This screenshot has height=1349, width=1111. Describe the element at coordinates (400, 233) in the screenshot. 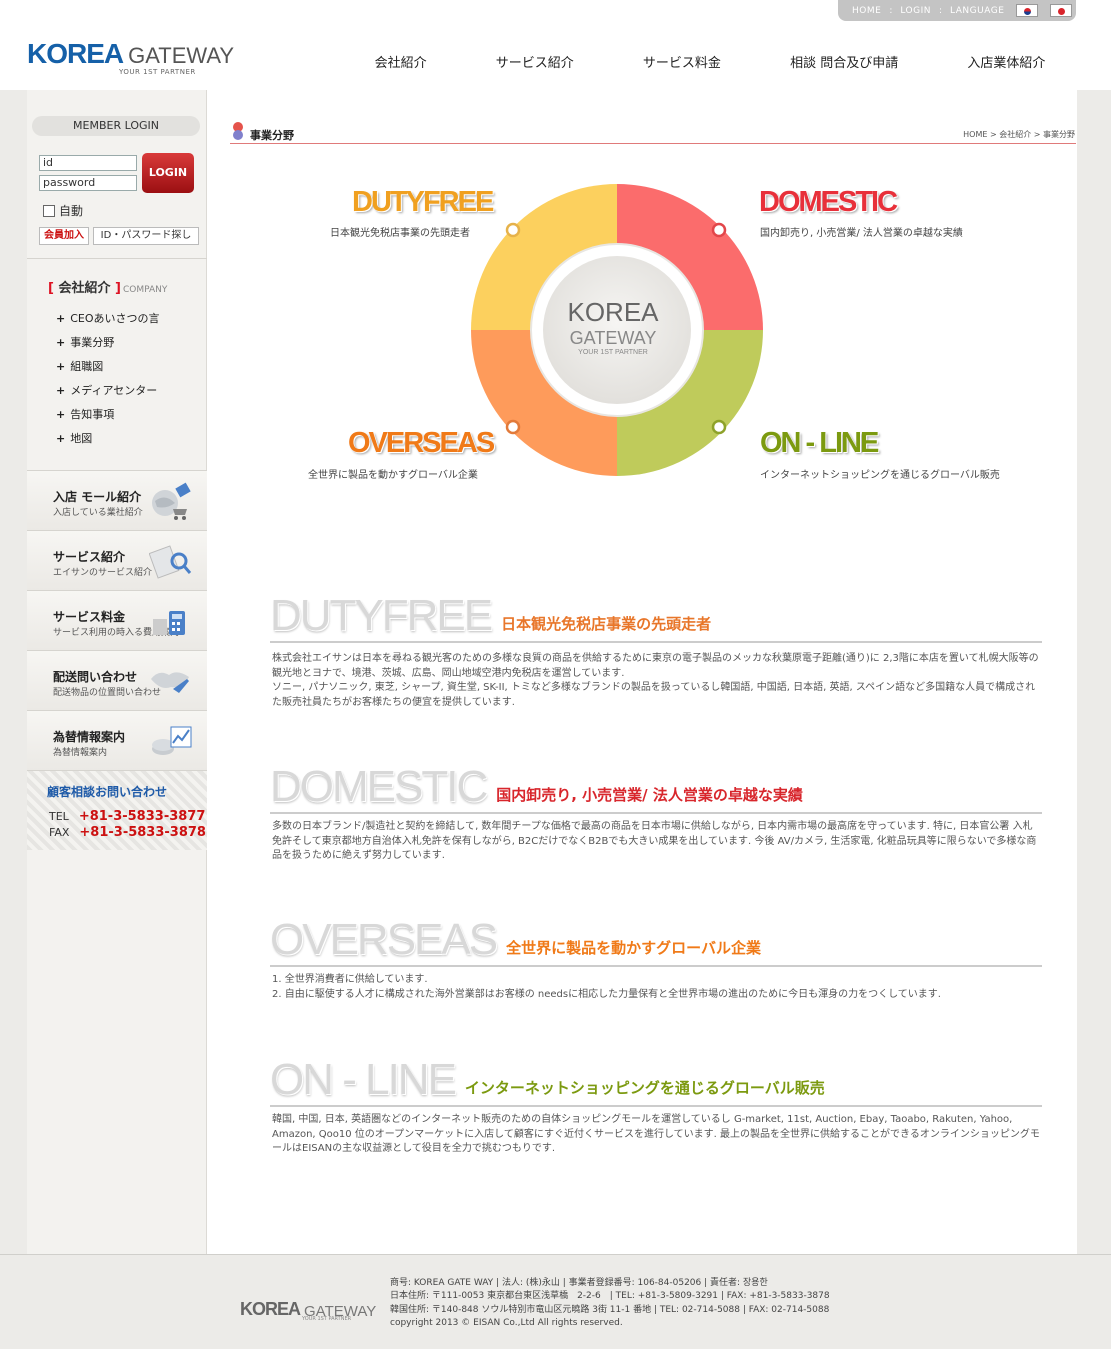

I see `hero-desc-dutyfree: 日本観光免税店事業の先頭走者` at that location.